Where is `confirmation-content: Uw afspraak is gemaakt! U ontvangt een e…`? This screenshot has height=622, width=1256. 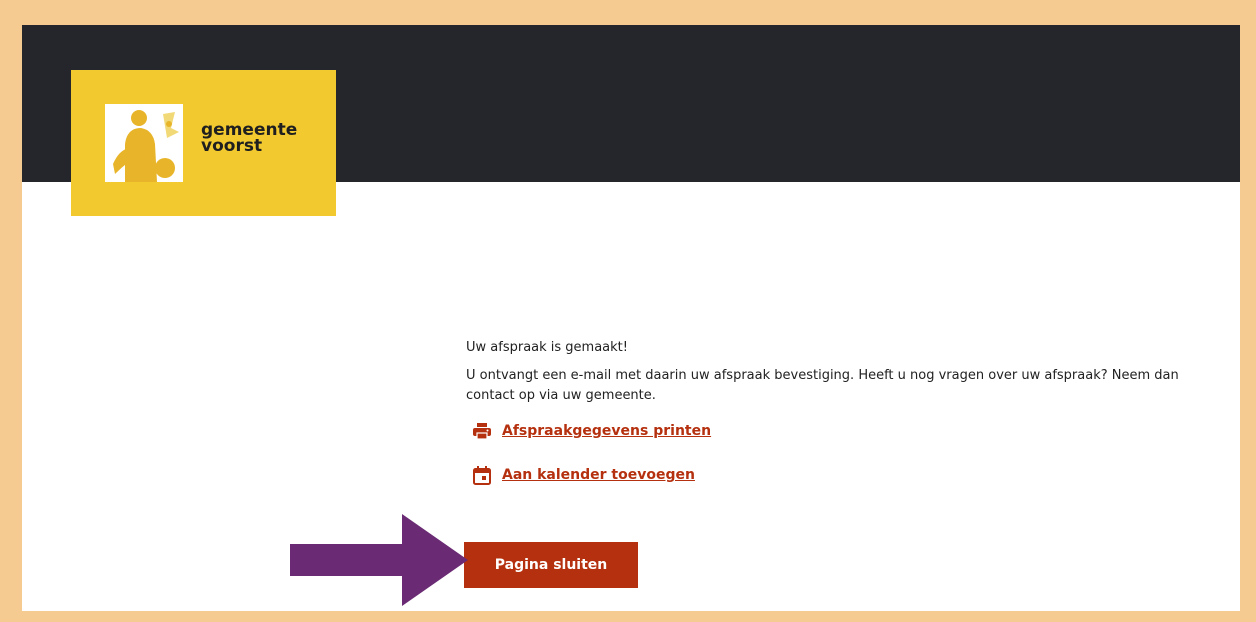 confirmation-content: Uw afspraak is gemaakt! U ontvangt een e… is located at coordinates (836, 412).